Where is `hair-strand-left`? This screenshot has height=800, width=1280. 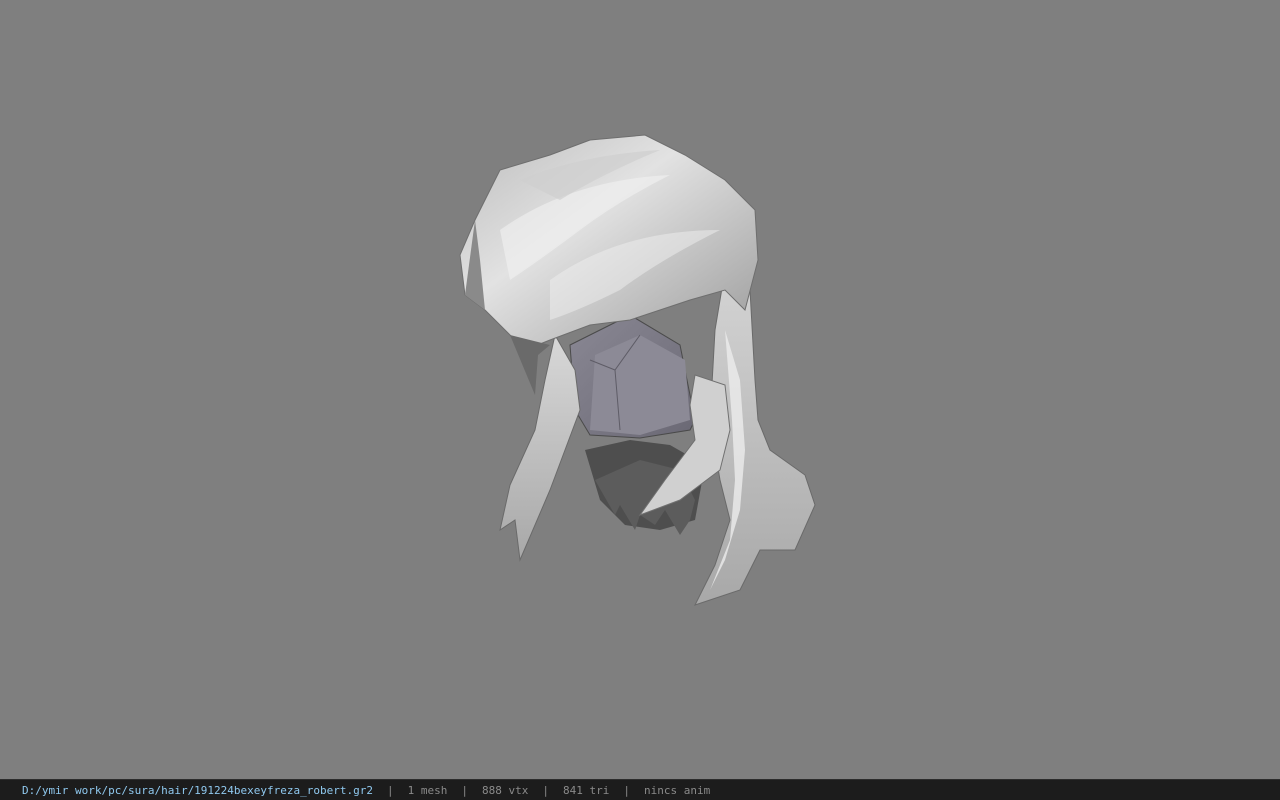
hair-strand-left is located at coordinates (540, 447).